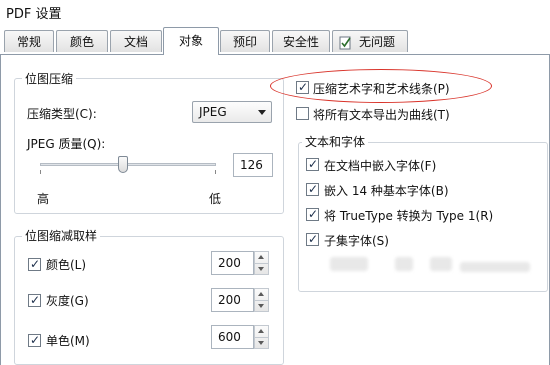 This screenshot has height=365, width=550. I want to click on jpeg-quality-label: JPEG 质量(Q):, so click(66, 144).